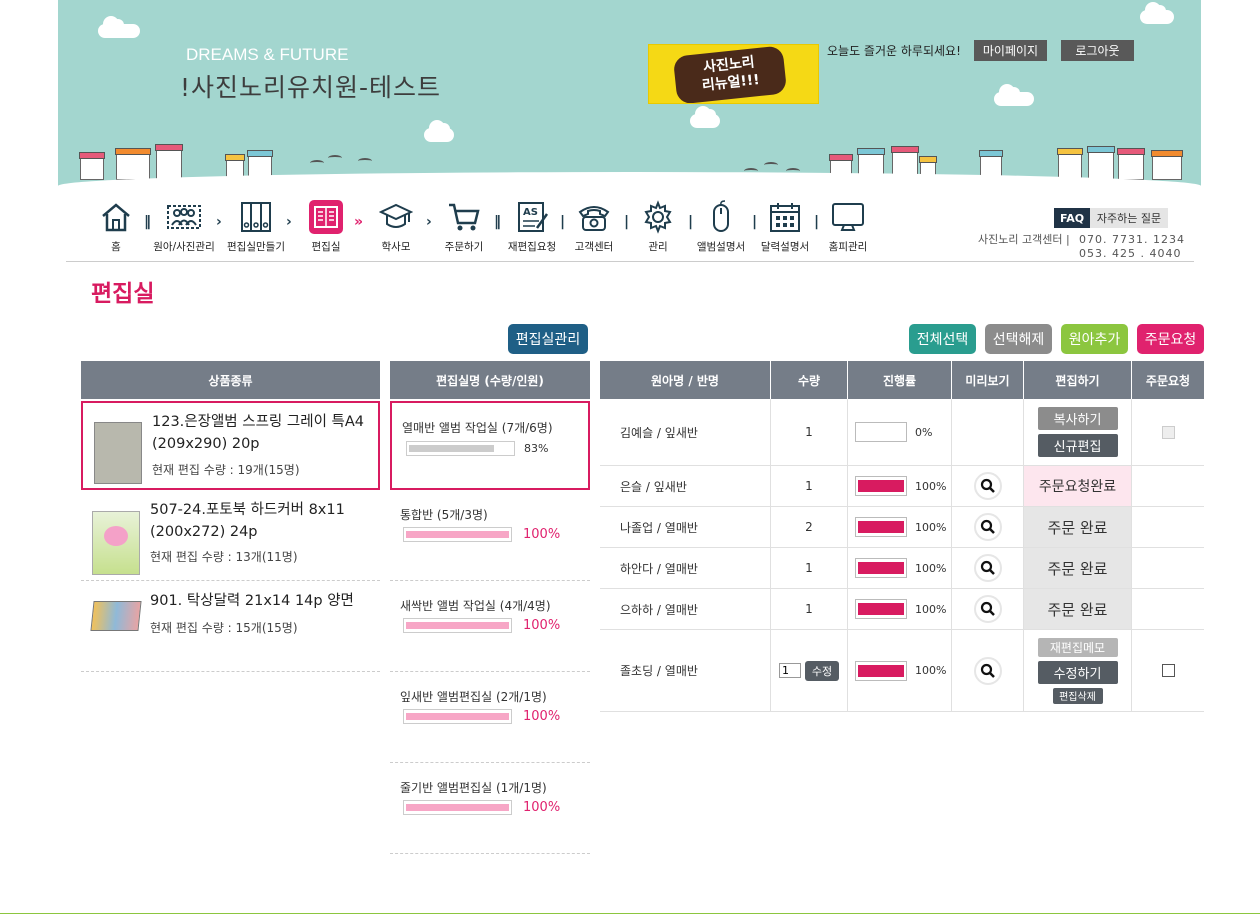 This screenshot has height=923, width=1260. Describe the element at coordinates (1111, 218) in the screenshot. I see `faq-link: FAQ 자주하는 질문` at that location.